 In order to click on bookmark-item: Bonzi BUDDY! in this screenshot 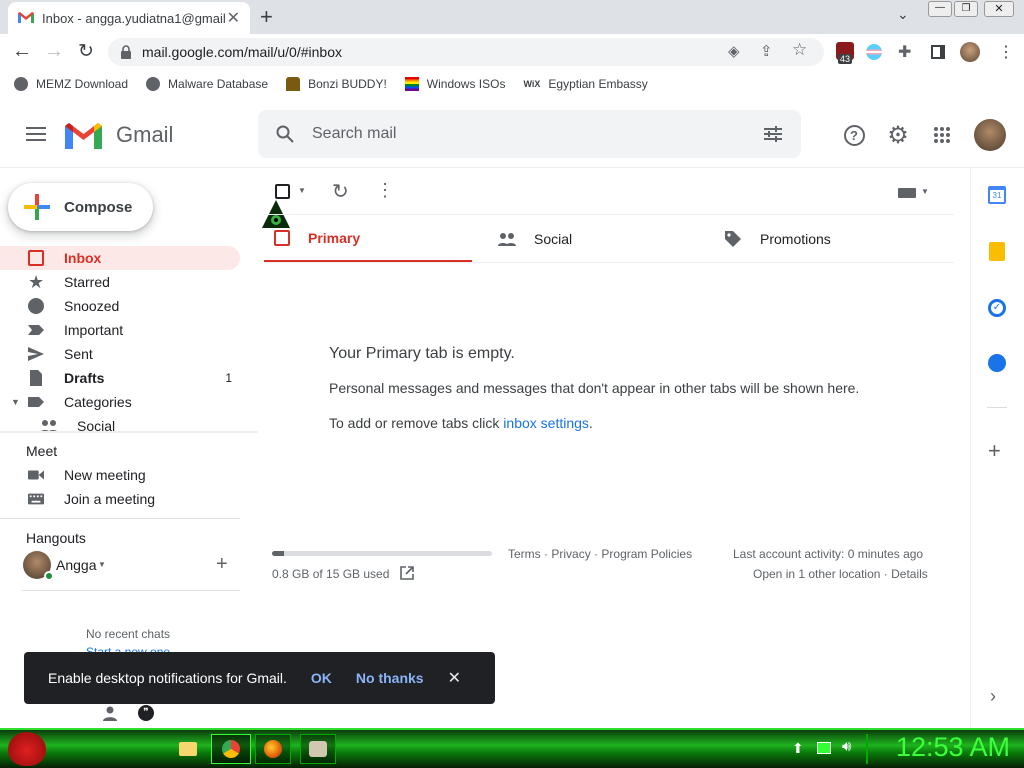, I will do `click(336, 84)`.